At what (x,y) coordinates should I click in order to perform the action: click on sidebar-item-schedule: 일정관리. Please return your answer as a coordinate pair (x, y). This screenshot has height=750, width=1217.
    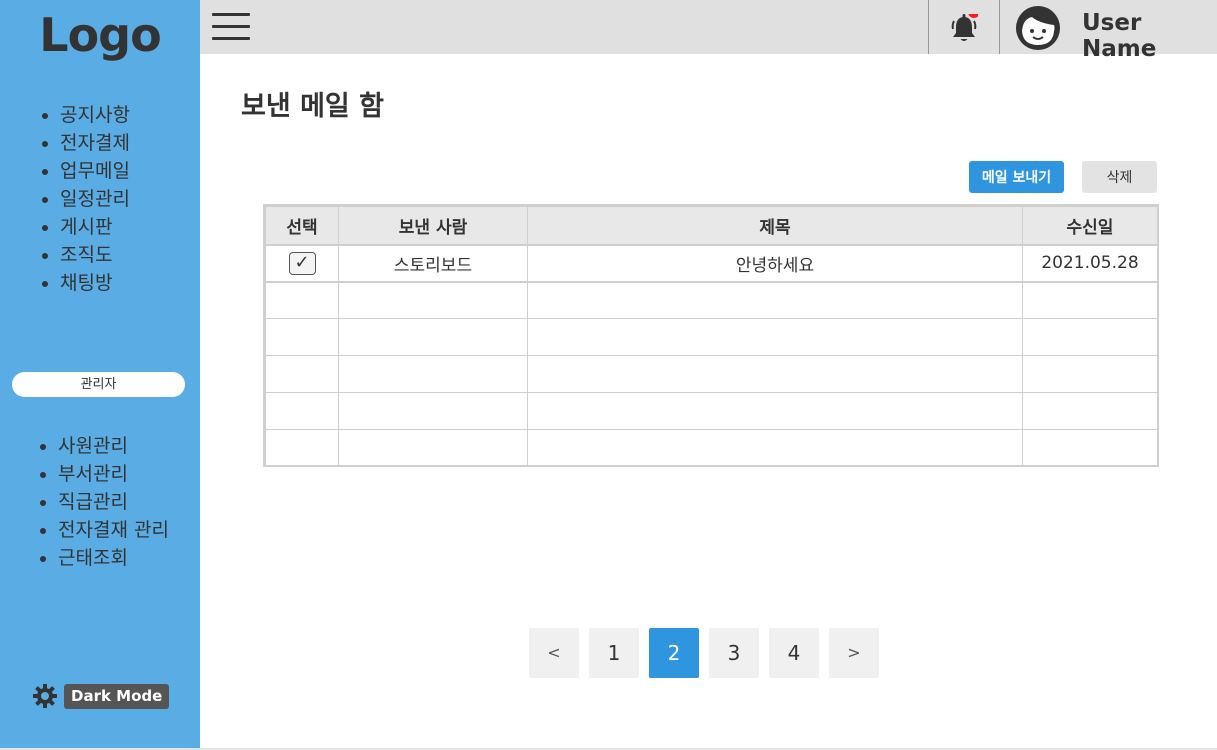
    Looking at the image, I should click on (85, 199).